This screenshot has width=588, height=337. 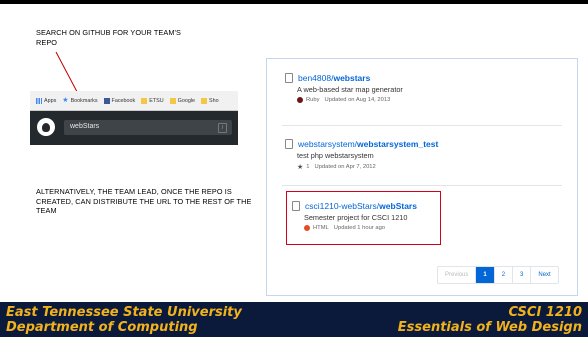 I want to click on repo-link: ben4808/webstars, so click(x=334, y=78).